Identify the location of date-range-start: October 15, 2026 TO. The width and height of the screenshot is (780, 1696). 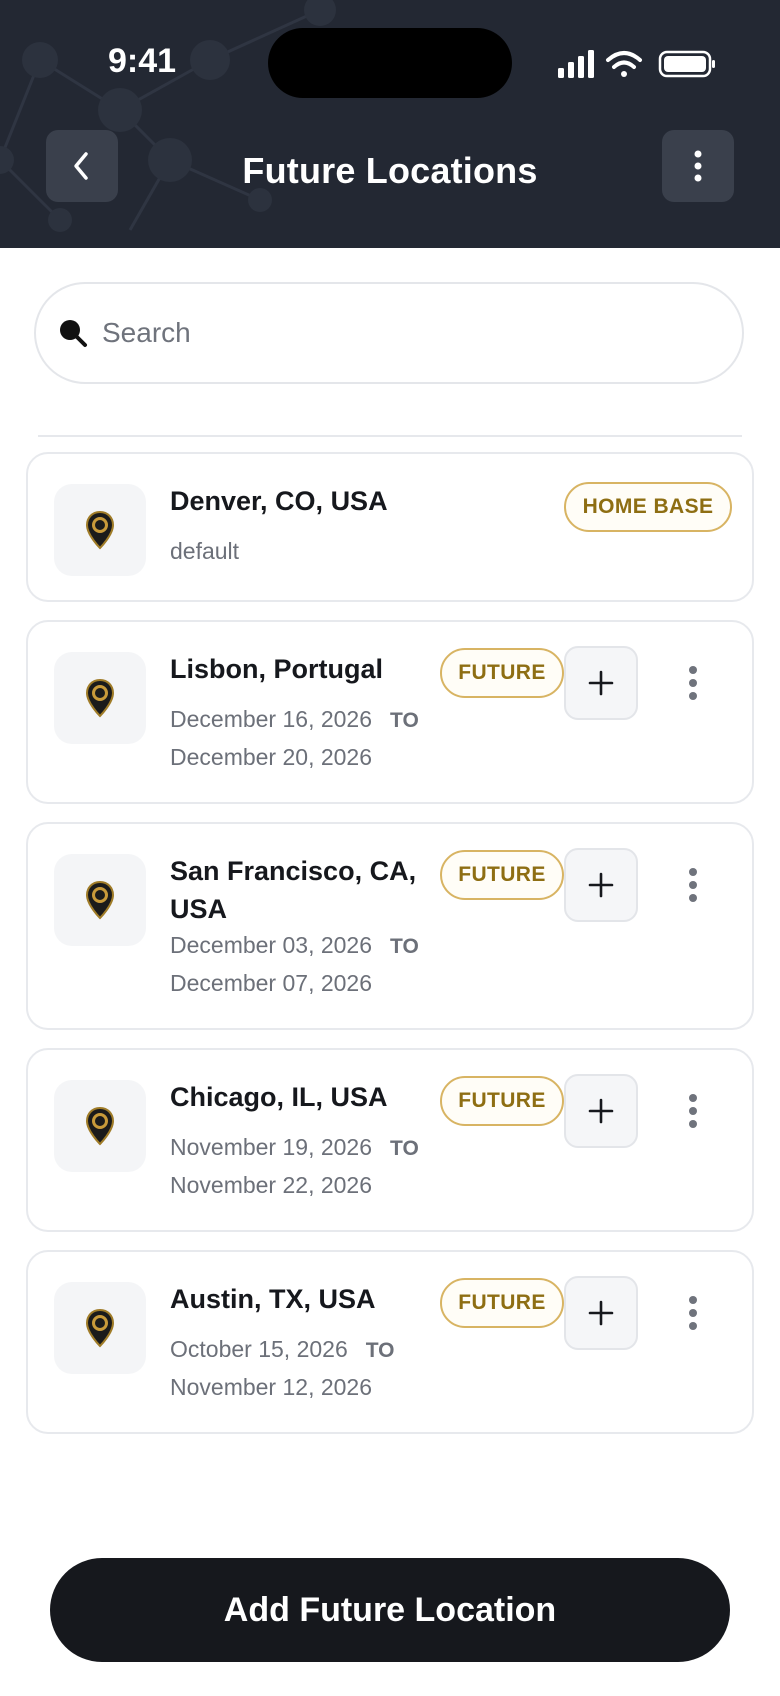
(282, 1350).